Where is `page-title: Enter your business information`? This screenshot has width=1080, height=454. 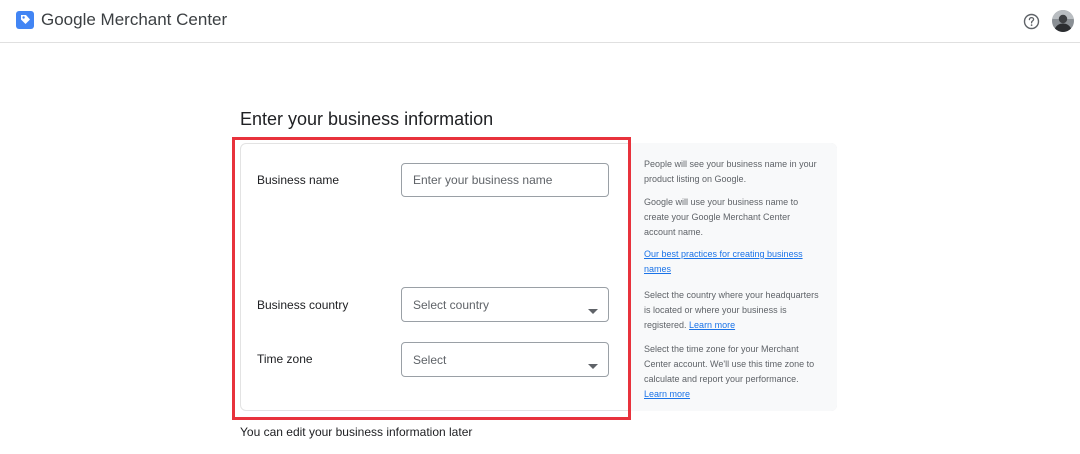
page-title: Enter your business information is located at coordinates (367, 119).